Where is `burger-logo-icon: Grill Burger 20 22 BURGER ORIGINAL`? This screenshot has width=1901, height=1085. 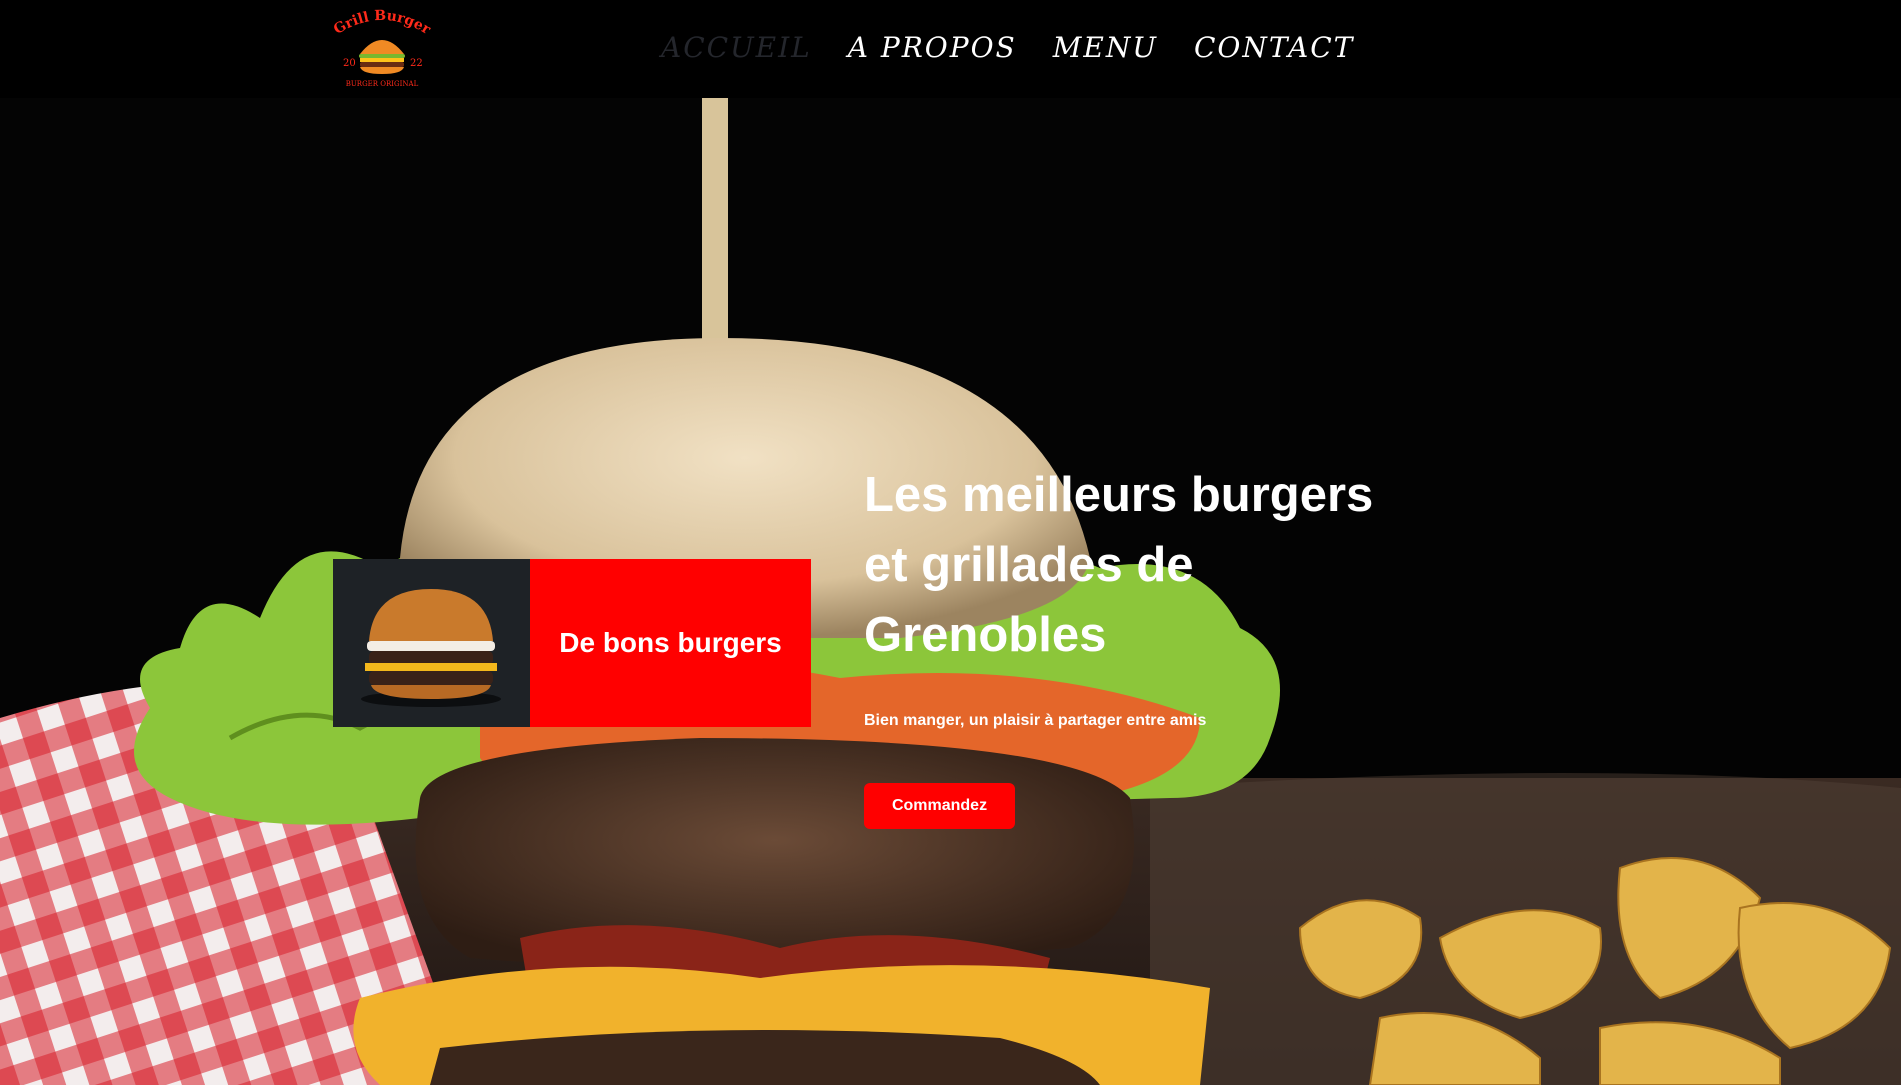
burger-logo-icon: Grill Burger 20 22 BURGER ORIGINAL is located at coordinates (382, 48).